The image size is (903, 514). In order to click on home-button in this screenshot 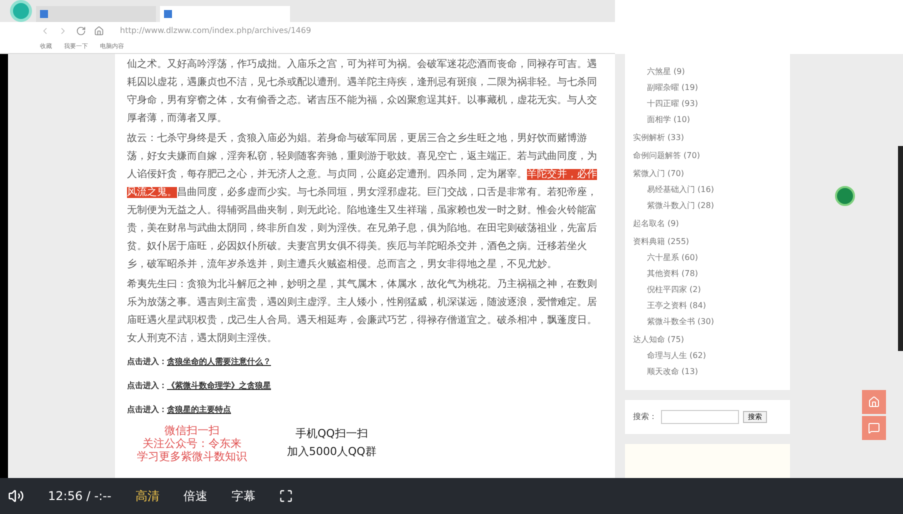, I will do `click(874, 402)`.